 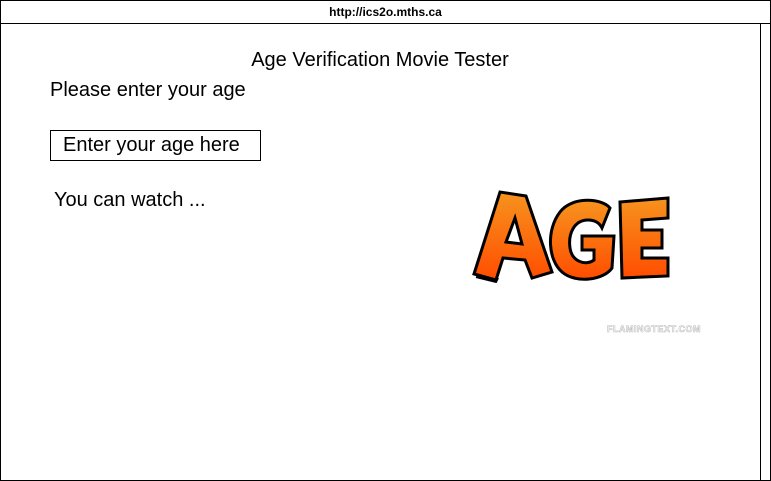 I want to click on url-bar: http://ics2o.mths.ca, so click(x=385, y=12).